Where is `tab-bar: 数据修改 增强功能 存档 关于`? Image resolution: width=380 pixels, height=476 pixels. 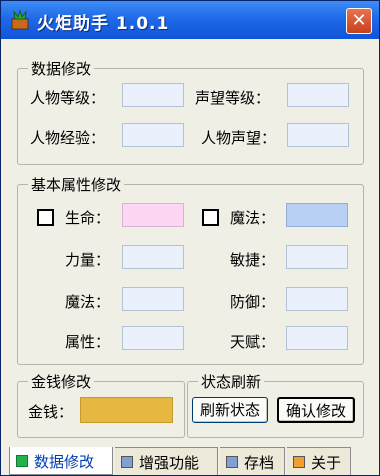
tab-bar: 数据修改 增强功能 存档 关于 is located at coordinates (190, 461).